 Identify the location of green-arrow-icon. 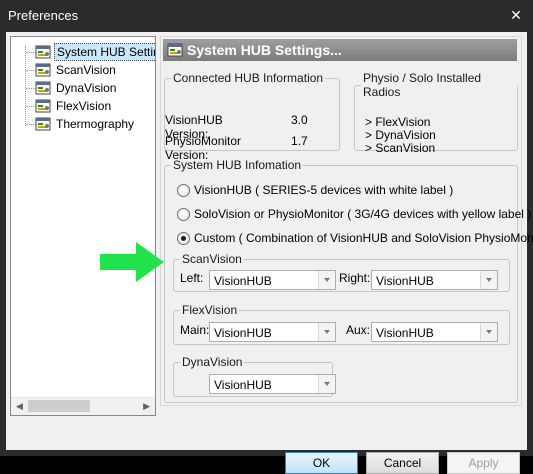
(132, 262).